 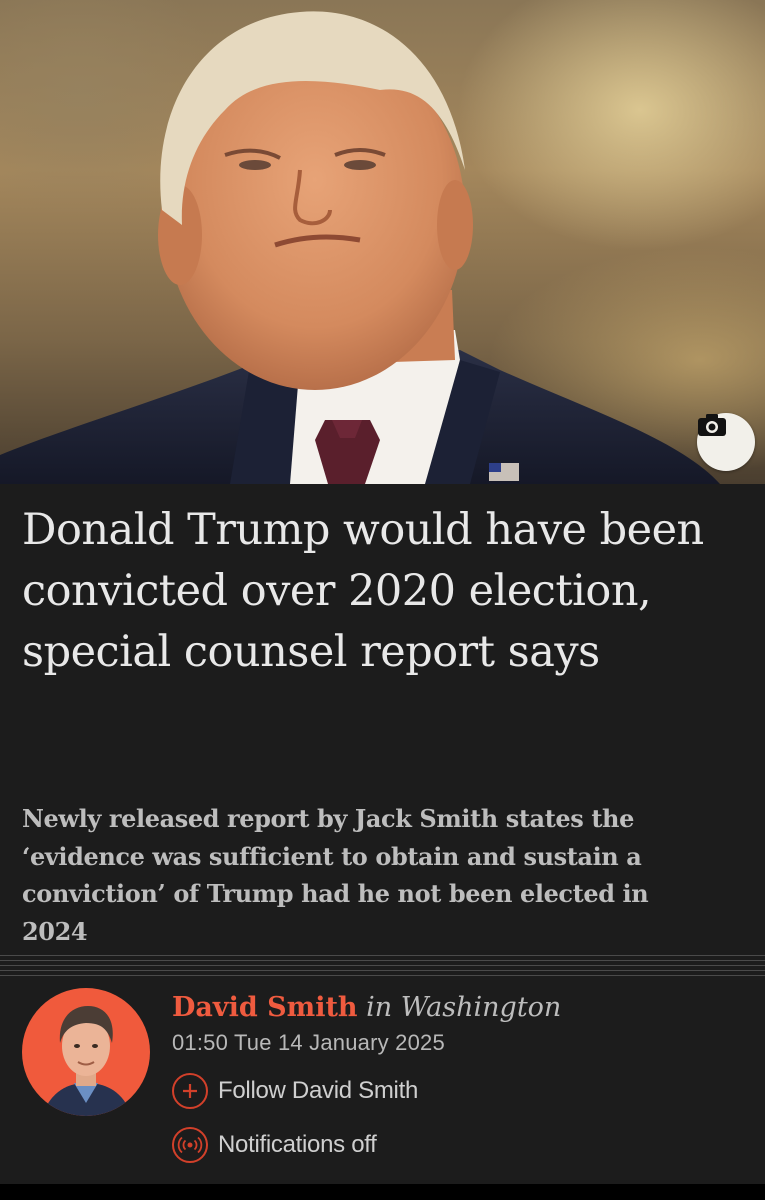 What do you see at coordinates (308, 1042) in the screenshot?
I see `publish-timestamp: 01:50 Tue 14 January 2025` at bounding box center [308, 1042].